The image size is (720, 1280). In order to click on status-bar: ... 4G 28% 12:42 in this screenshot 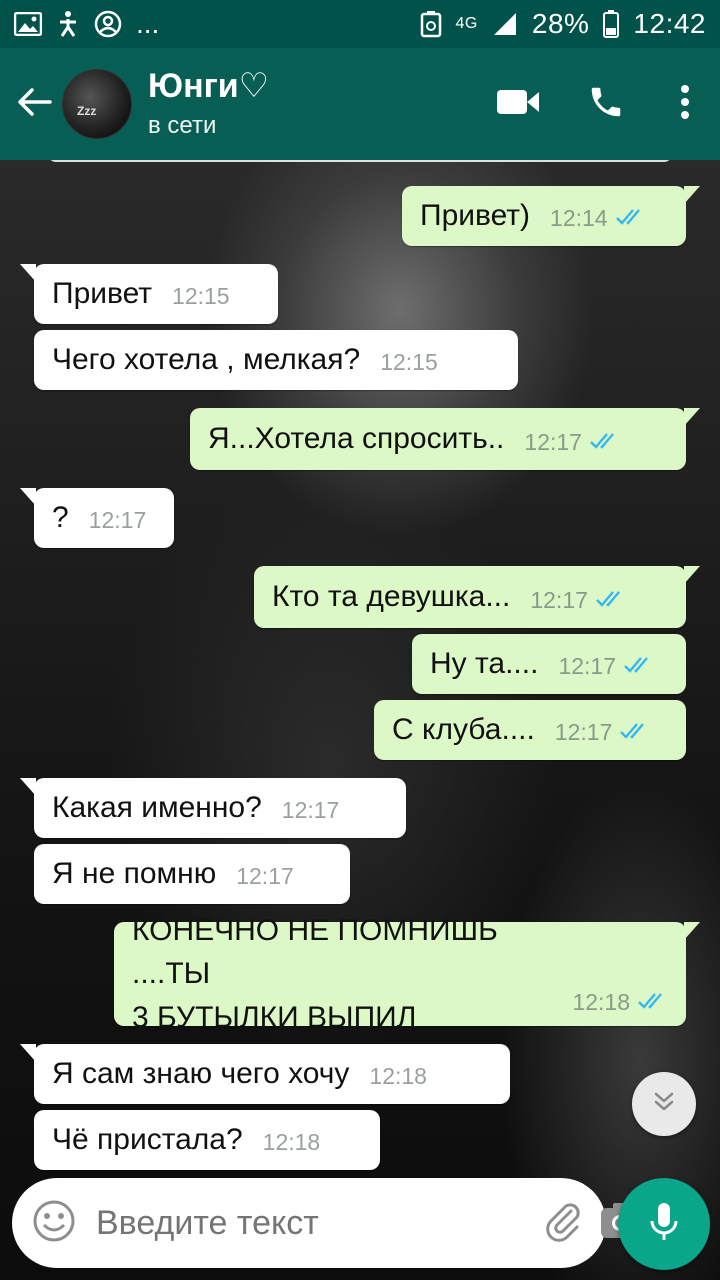, I will do `click(360, 24)`.